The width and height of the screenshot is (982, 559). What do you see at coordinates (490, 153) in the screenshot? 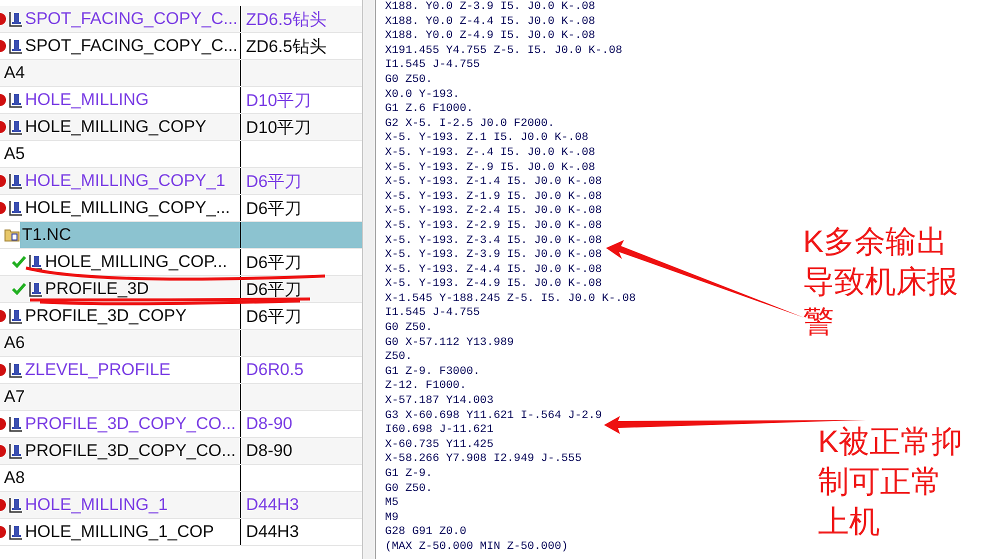
I see `code-line: X-5. Y-193. Z-.4 I5. J0.0 K-.08` at bounding box center [490, 153].